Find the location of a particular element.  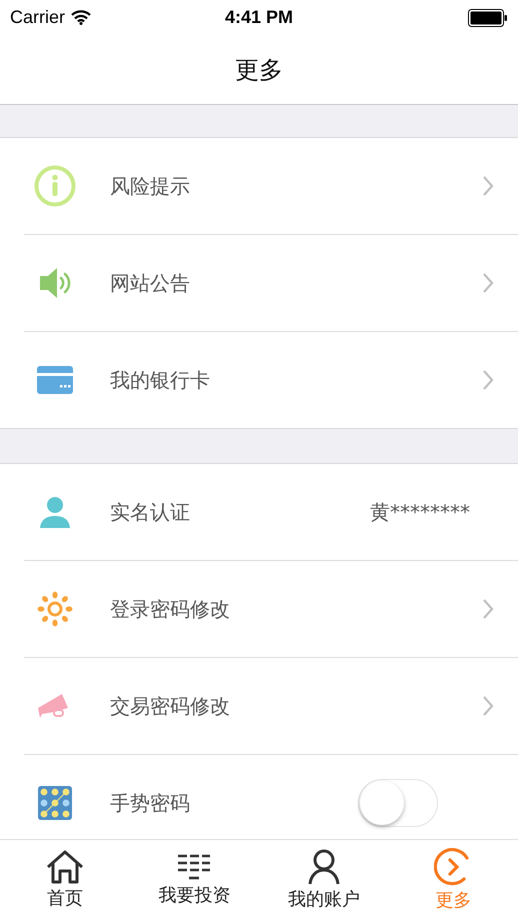

settings-row: 我的银行卡 is located at coordinates (271, 379).